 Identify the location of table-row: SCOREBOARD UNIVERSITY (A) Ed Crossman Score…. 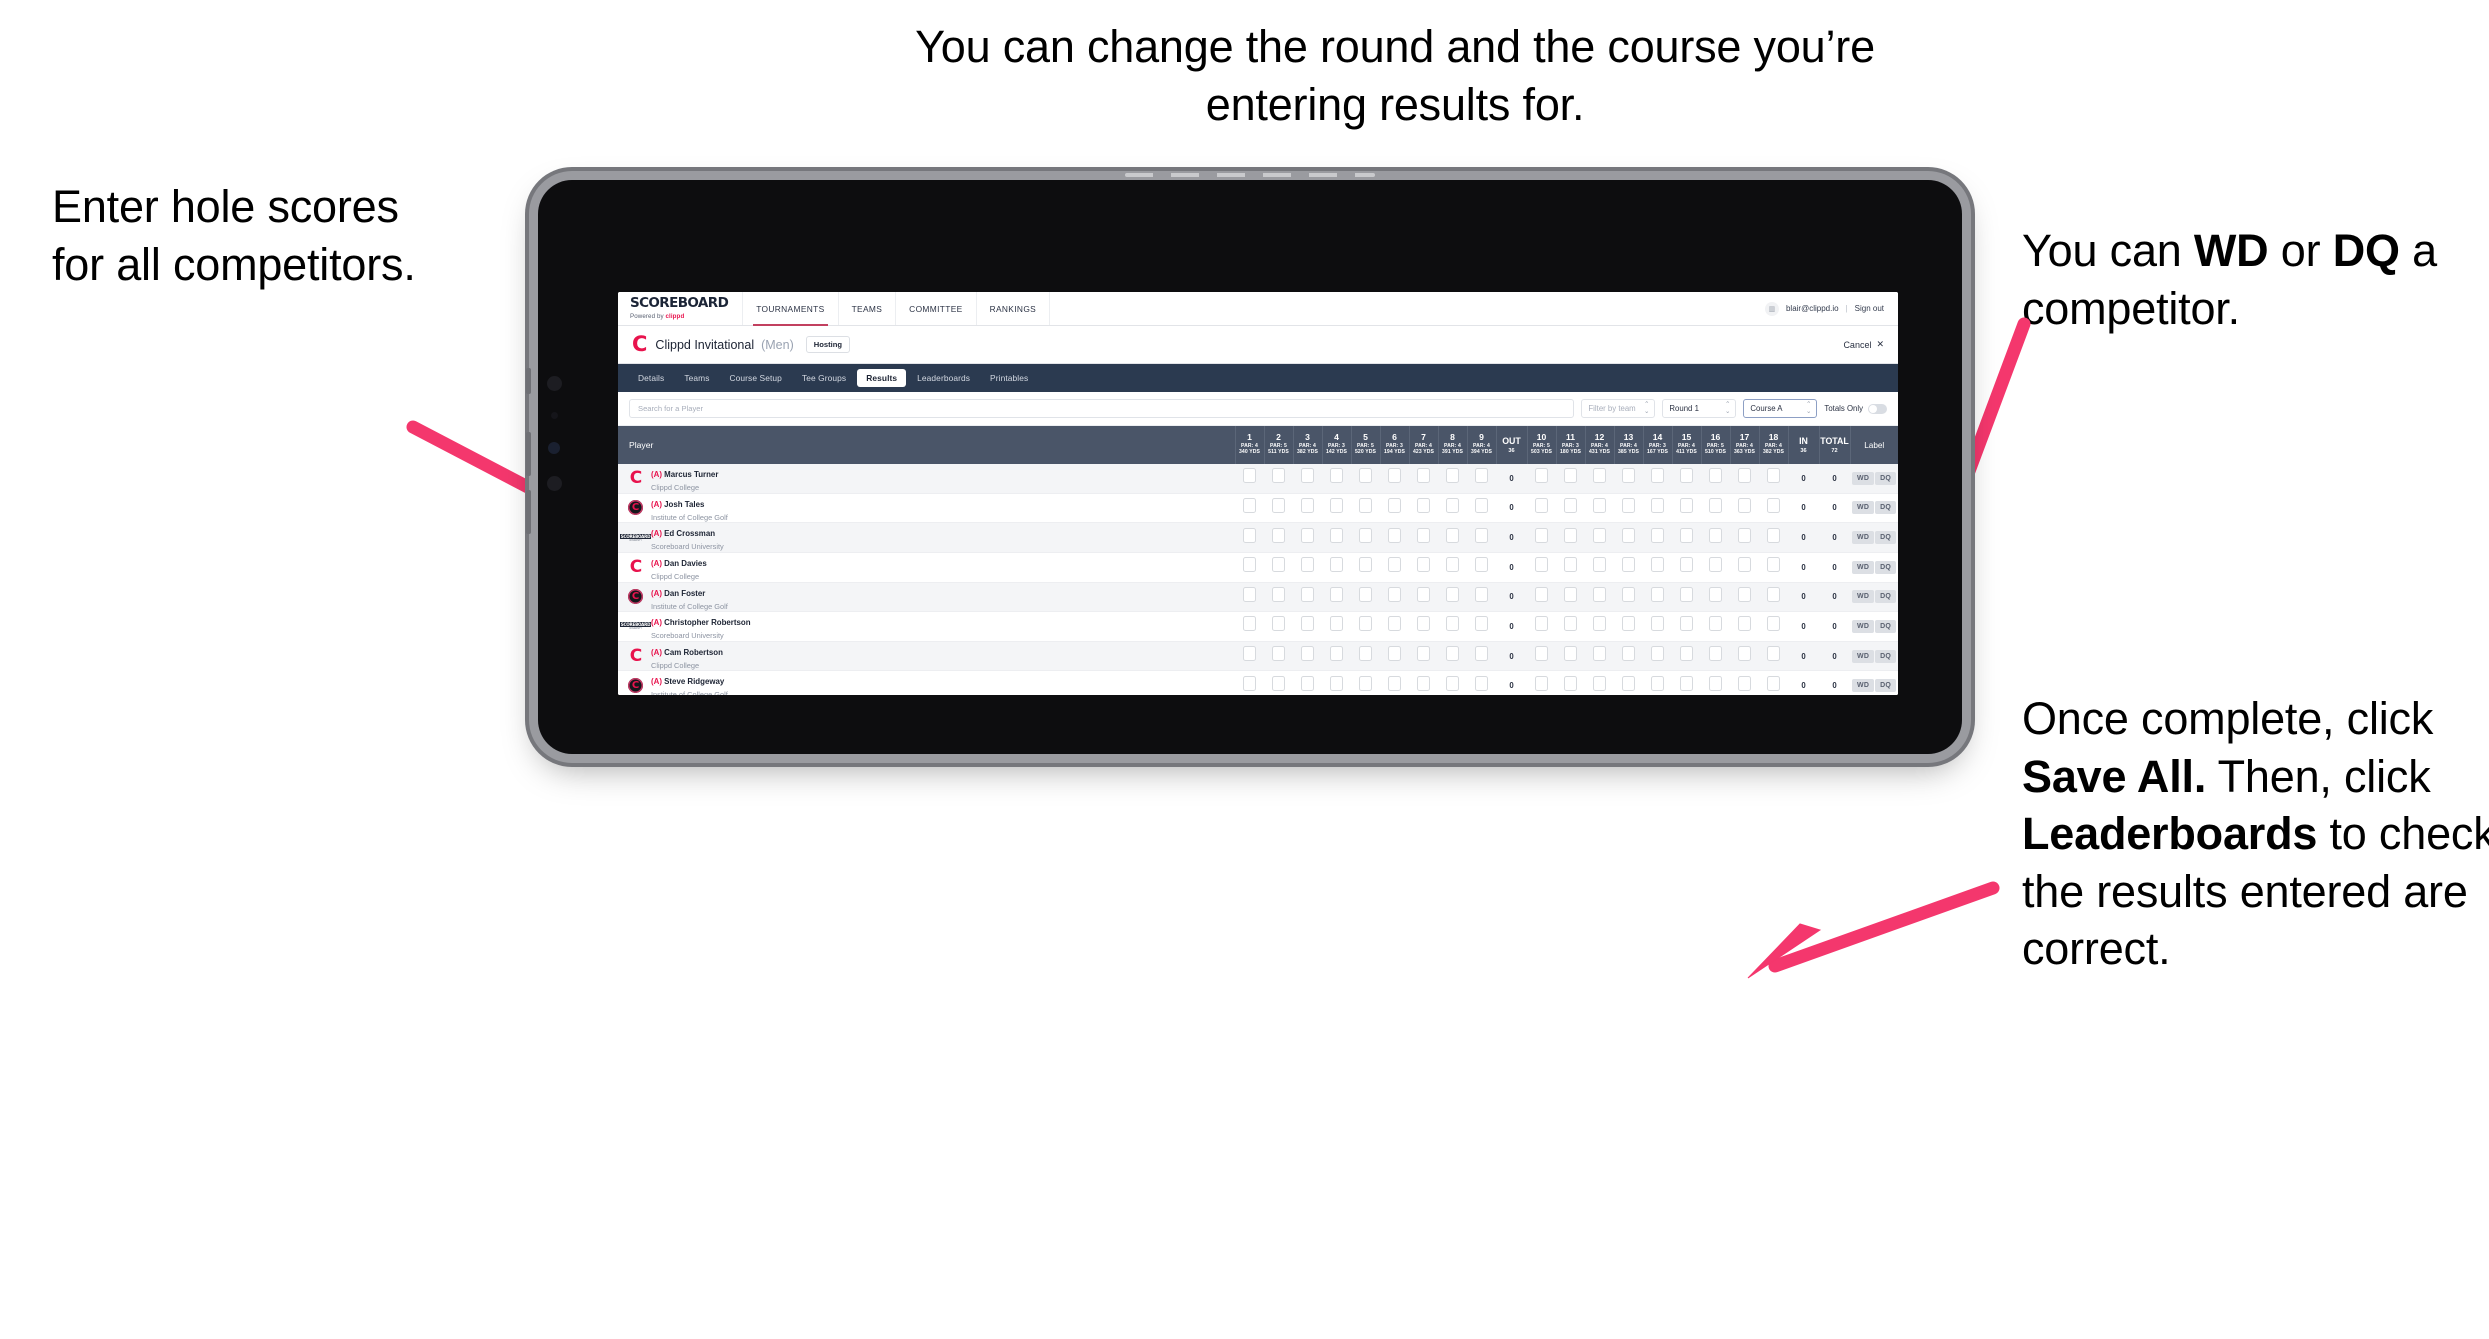
(1258, 537).